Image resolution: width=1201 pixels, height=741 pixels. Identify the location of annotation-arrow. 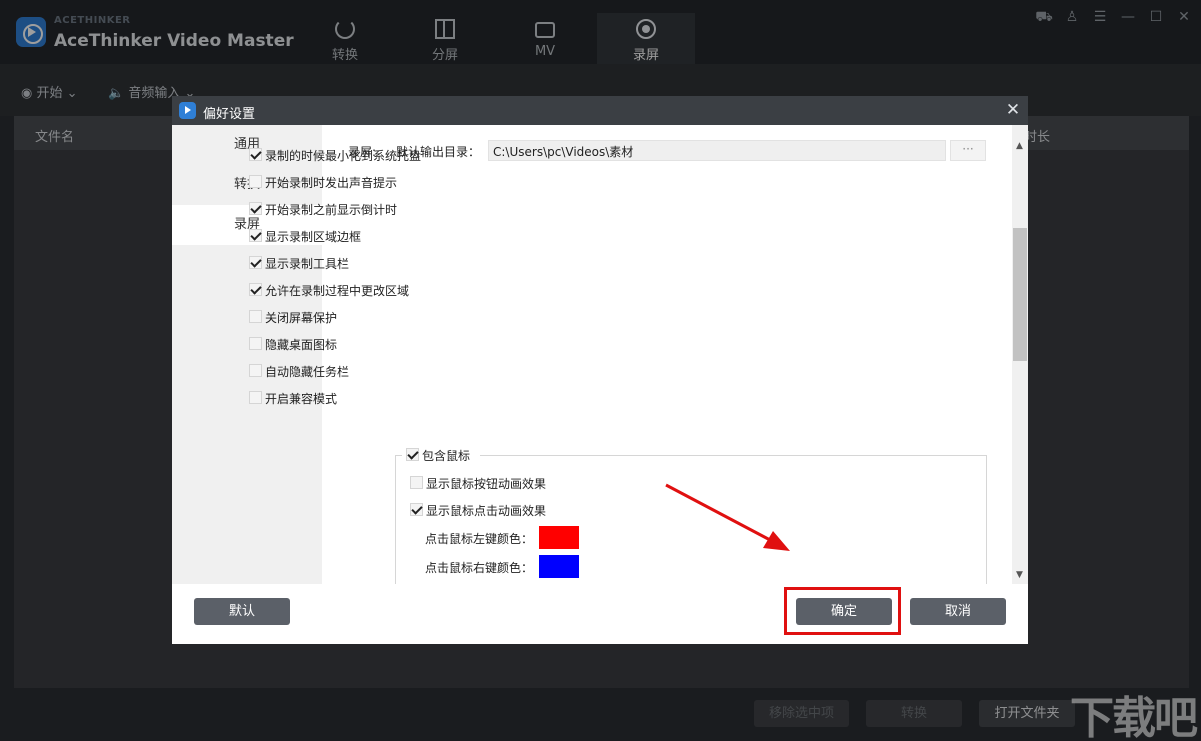
(727, 517).